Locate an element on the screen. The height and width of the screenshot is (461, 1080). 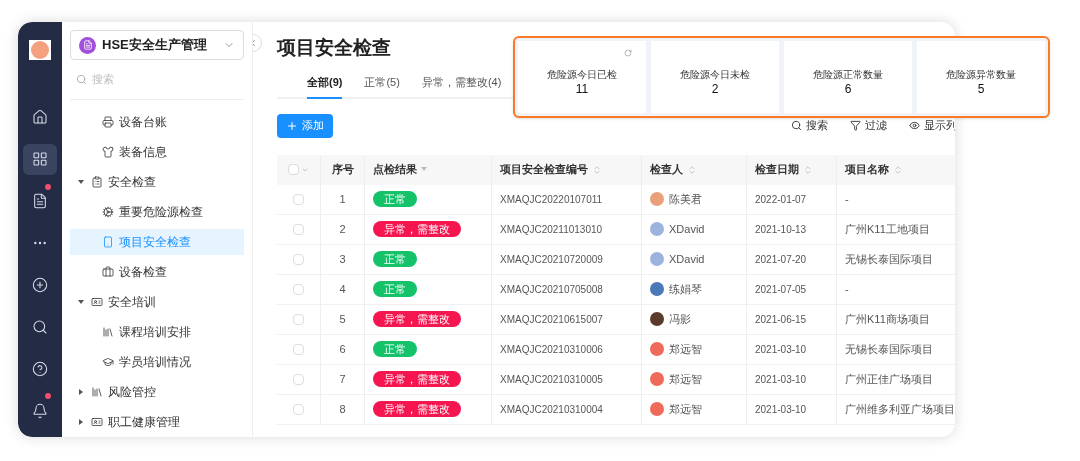
column-header: 项目名称 is located at coordinates (867, 170).